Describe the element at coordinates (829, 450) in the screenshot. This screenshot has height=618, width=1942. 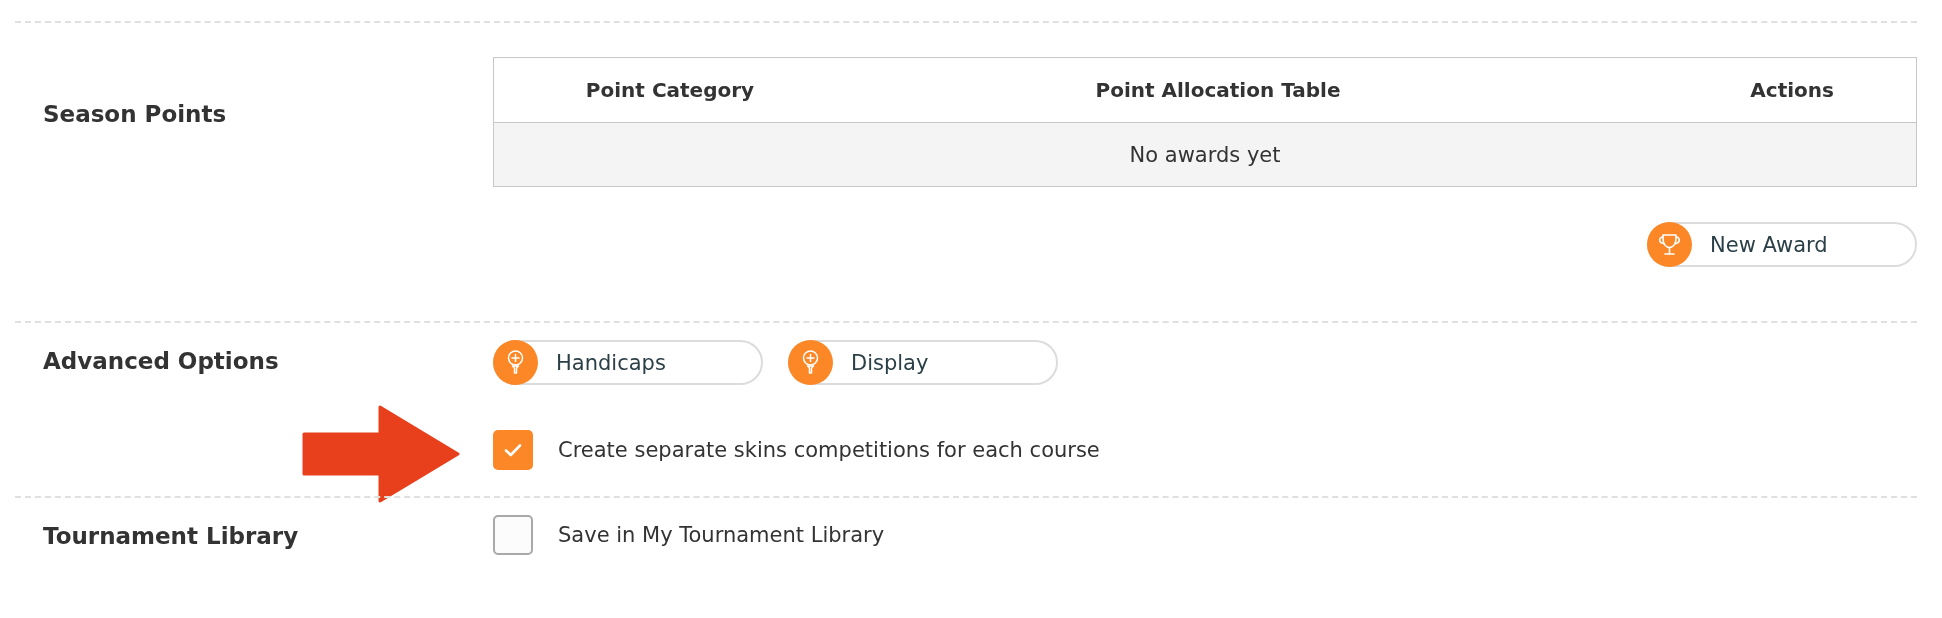
I see `checkbox-label: Create separate skins competitions for each course` at that location.